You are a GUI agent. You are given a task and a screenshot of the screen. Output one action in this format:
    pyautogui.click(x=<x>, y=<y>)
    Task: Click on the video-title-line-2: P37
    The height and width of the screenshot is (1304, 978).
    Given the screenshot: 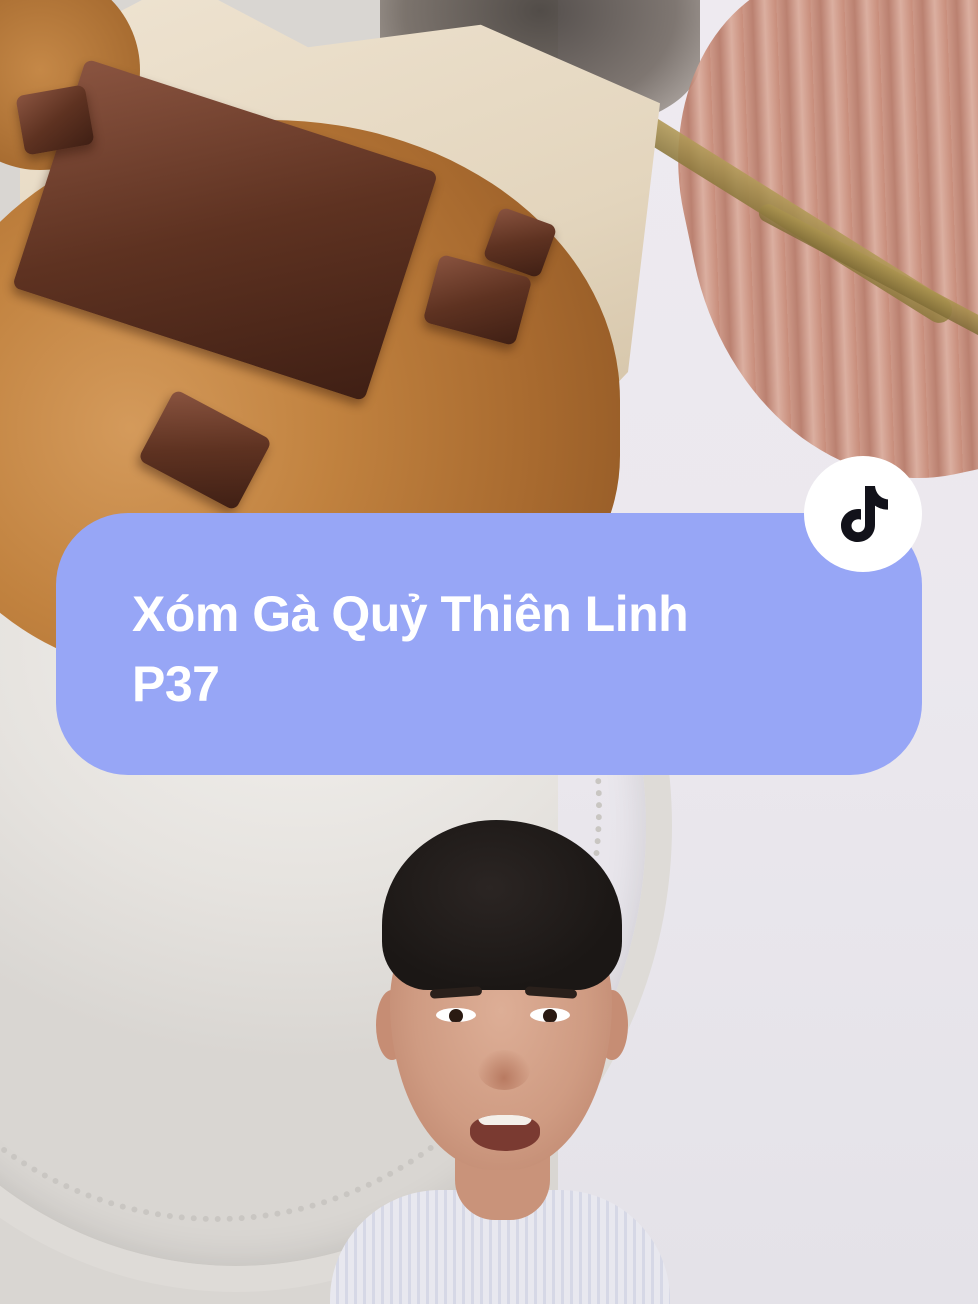 What is the action you would take?
    pyautogui.click(x=176, y=684)
    